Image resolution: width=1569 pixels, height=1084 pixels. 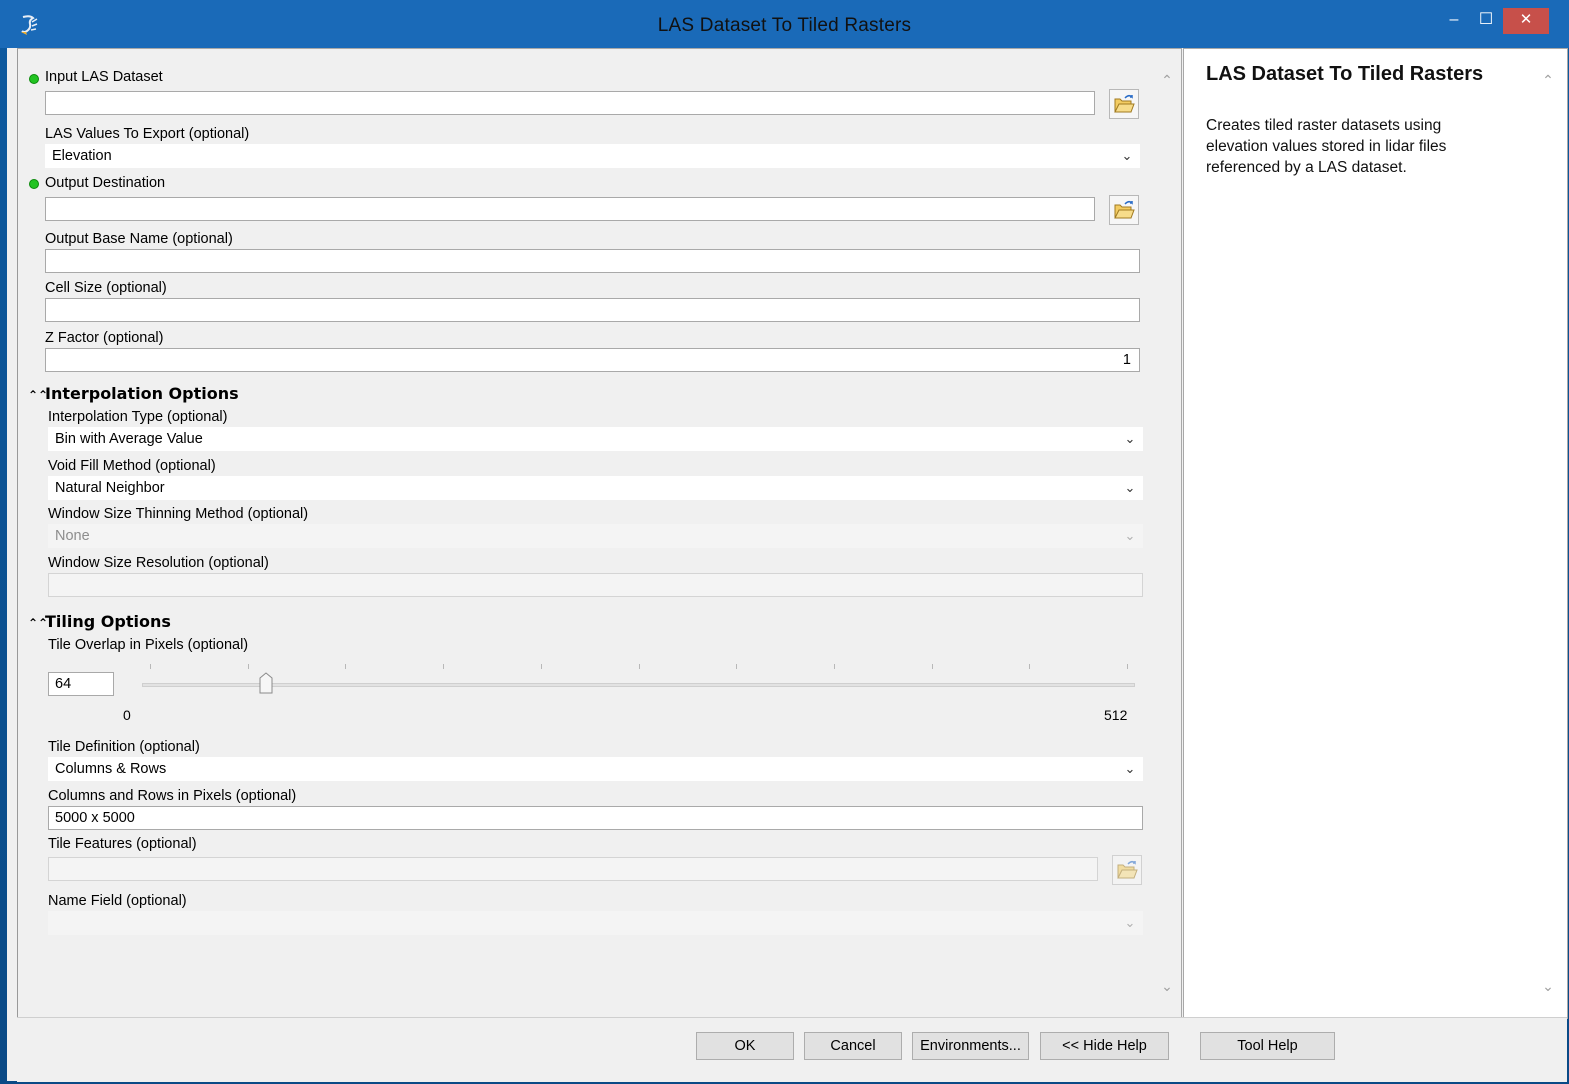 What do you see at coordinates (592, 156) in the screenshot?
I see `las-values-select: Elevation ⌄` at bounding box center [592, 156].